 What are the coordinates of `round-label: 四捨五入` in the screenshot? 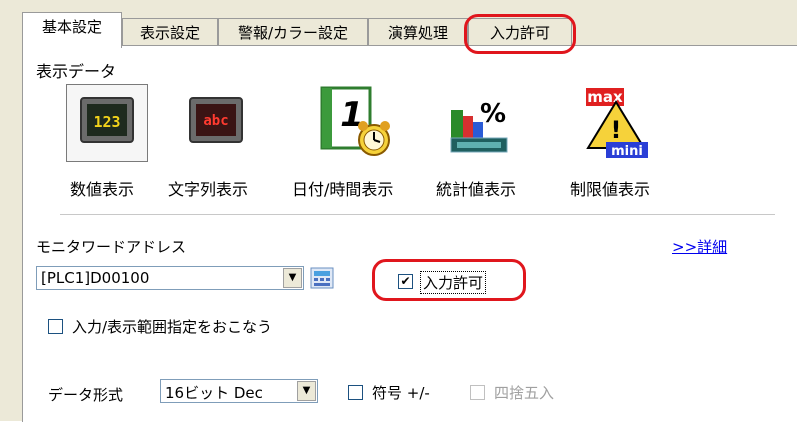 It's located at (524, 393).